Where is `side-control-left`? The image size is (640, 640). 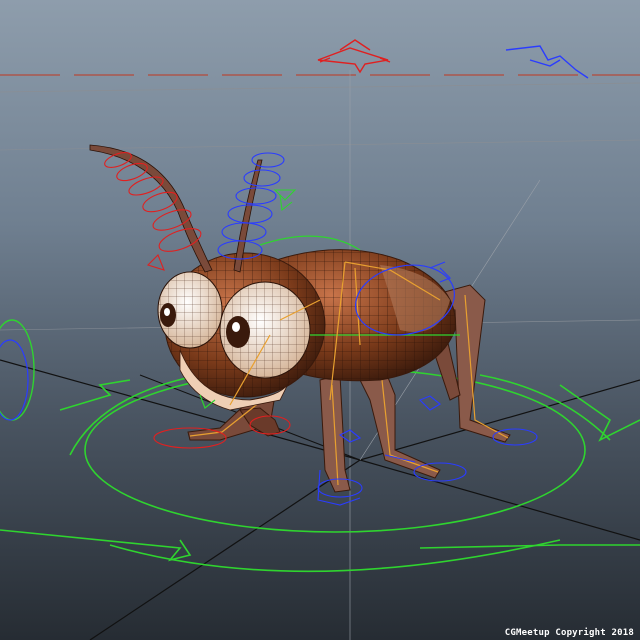
side-control-left is located at coordinates (17, 370).